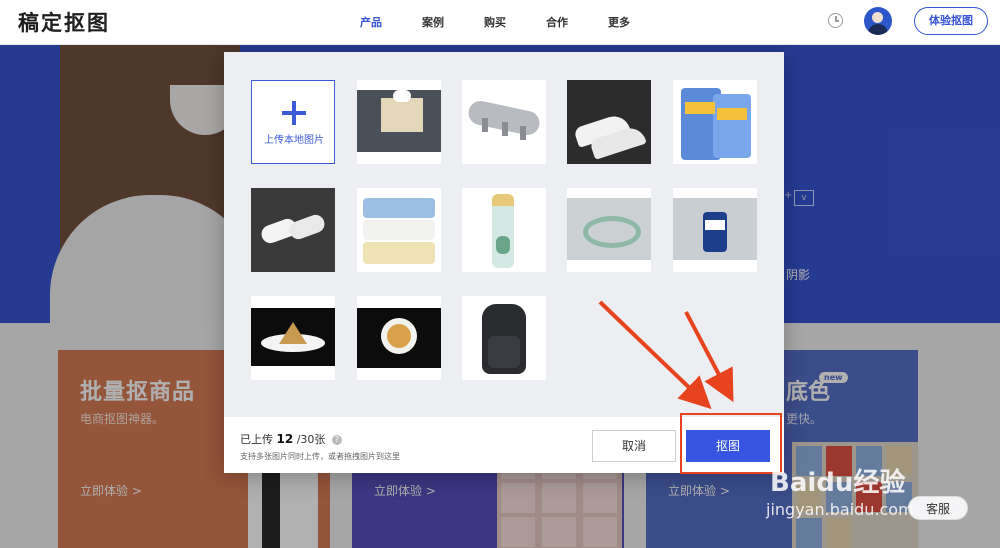  I want to click on main-nav: 产品 案例 购买 合作 更多, so click(515, 22).